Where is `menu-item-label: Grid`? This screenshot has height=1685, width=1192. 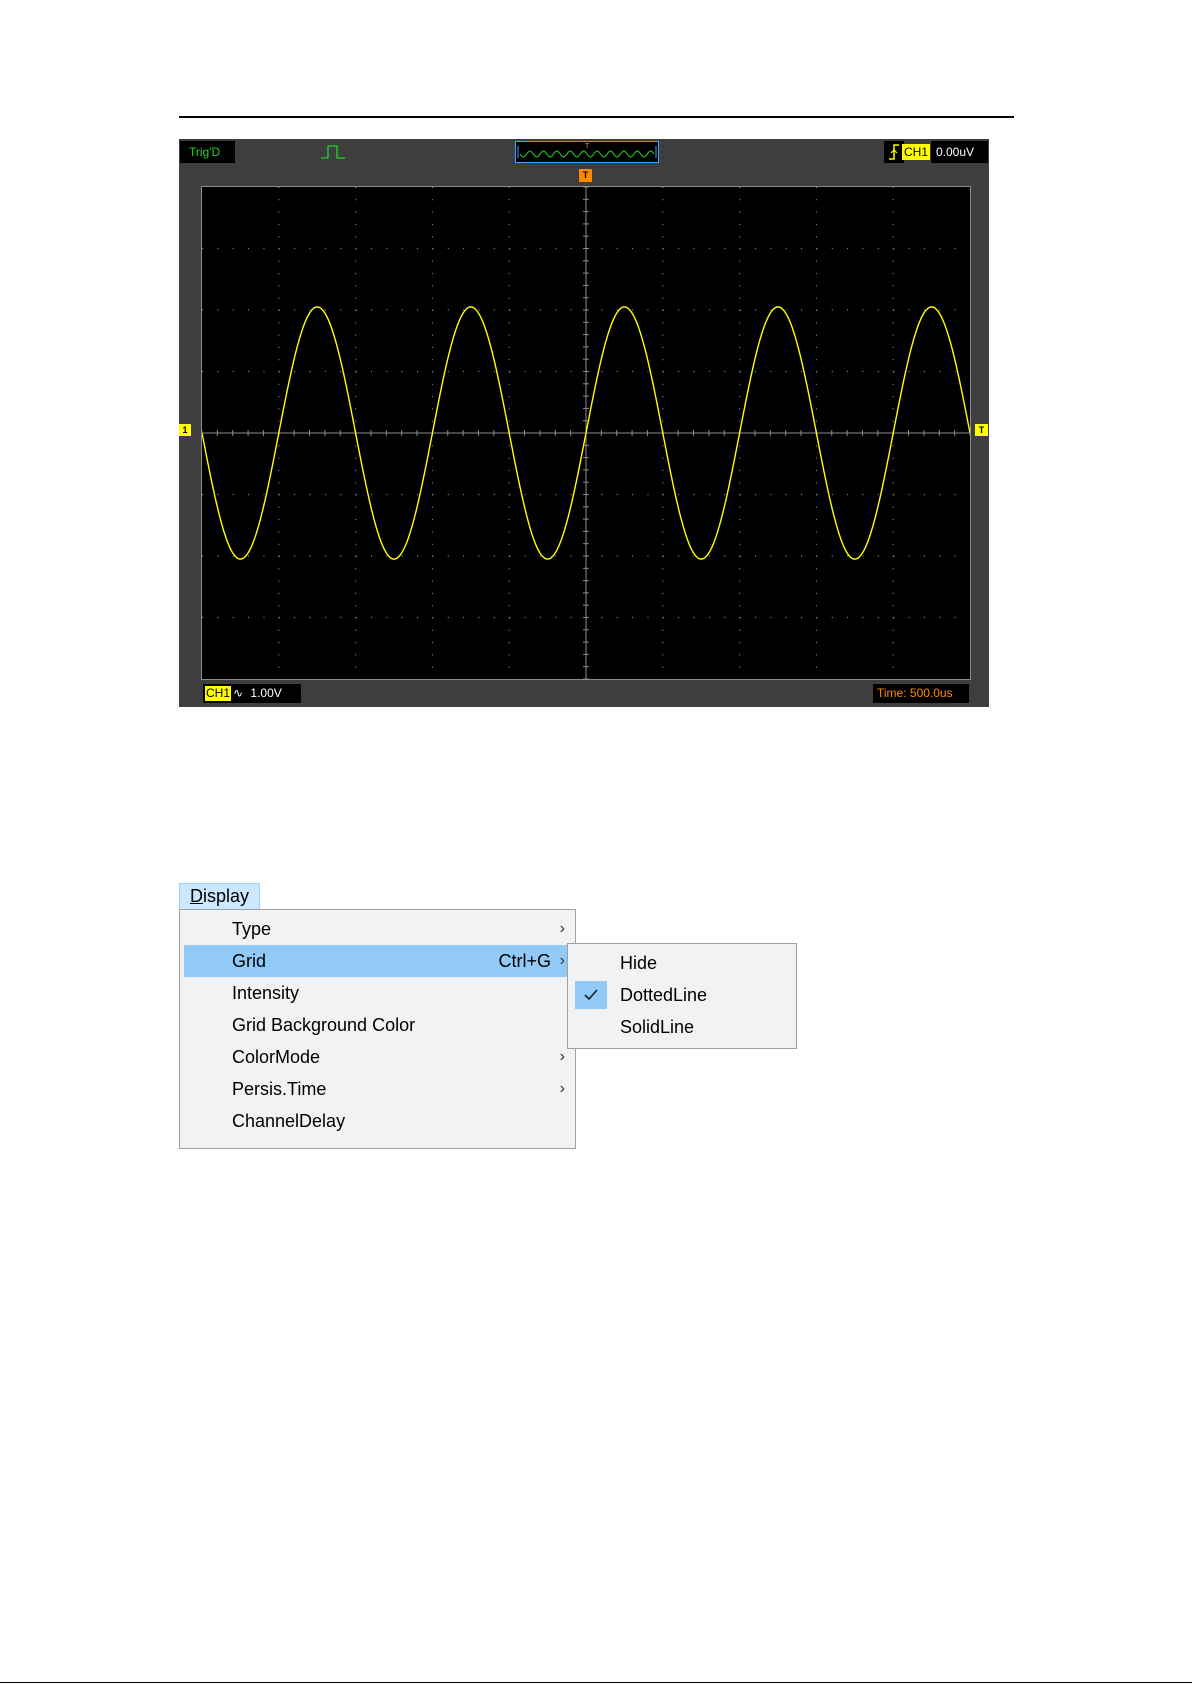
menu-item-label: Grid is located at coordinates (249, 961).